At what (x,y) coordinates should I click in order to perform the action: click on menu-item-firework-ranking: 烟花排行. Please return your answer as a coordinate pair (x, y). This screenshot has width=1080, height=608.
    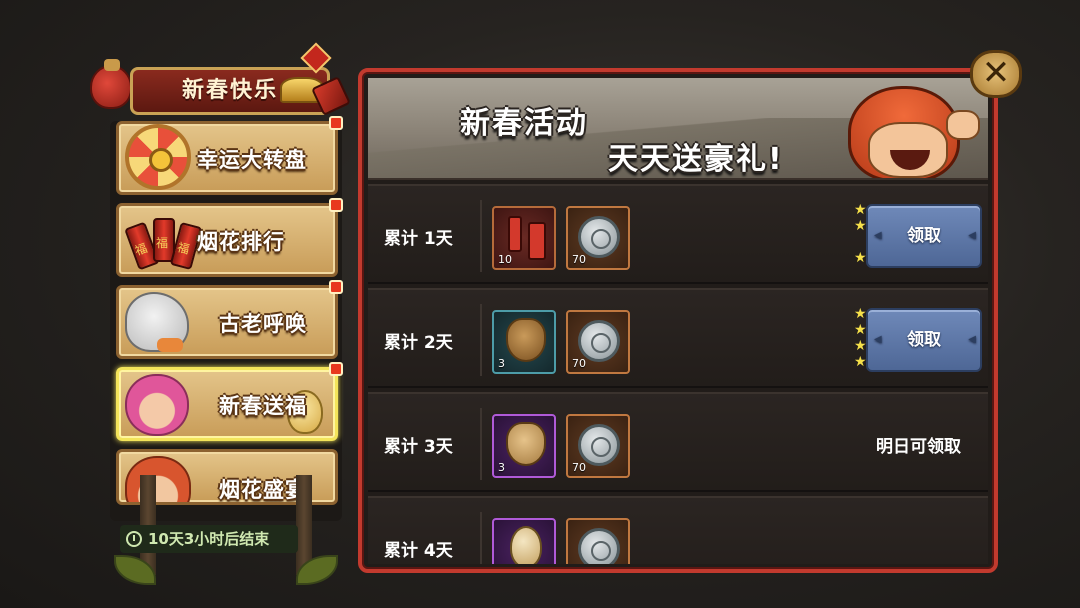
    Looking at the image, I should click on (229, 237).